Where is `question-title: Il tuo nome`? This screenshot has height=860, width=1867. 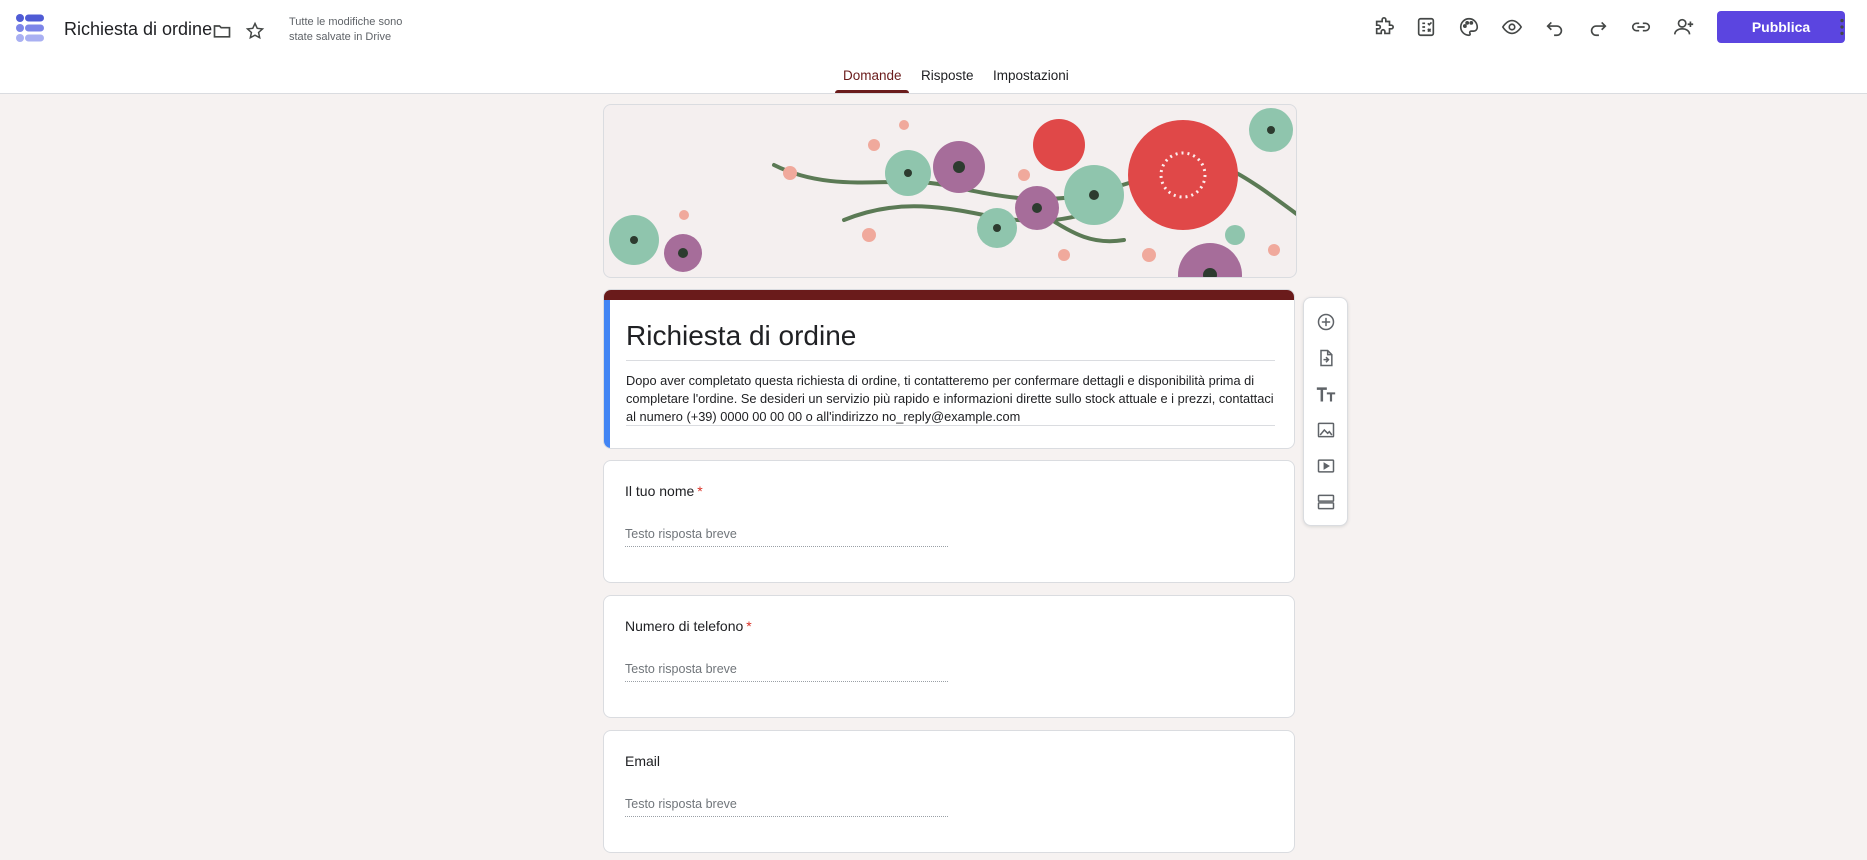
question-title: Il tuo nome is located at coordinates (660, 491).